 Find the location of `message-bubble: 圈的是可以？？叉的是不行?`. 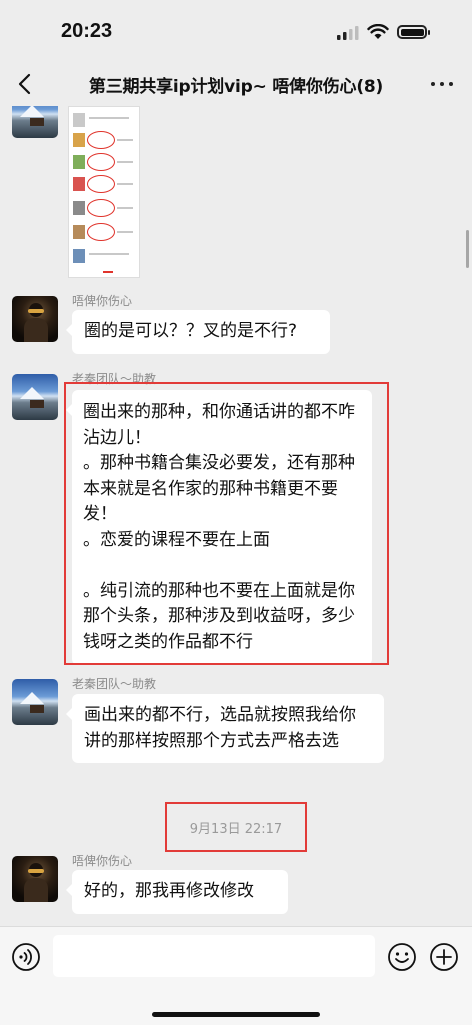

message-bubble: 圈的是可以？？叉的是不行? is located at coordinates (198, 332).